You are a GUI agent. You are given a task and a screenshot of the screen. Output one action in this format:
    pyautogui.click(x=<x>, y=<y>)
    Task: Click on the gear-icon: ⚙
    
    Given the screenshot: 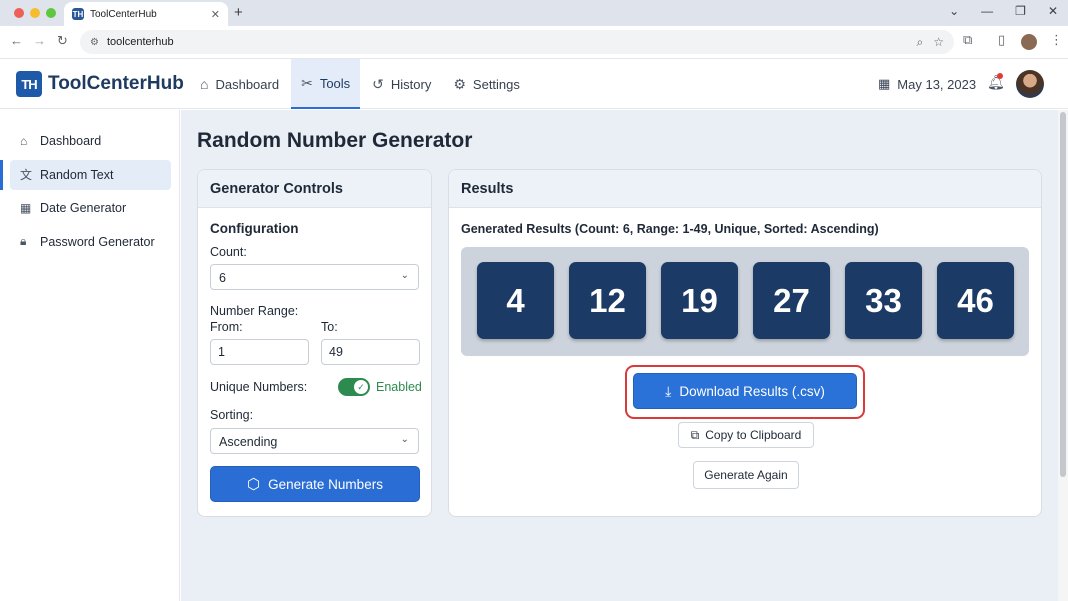 What is the action you would take?
    pyautogui.click(x=459, y=83)
    